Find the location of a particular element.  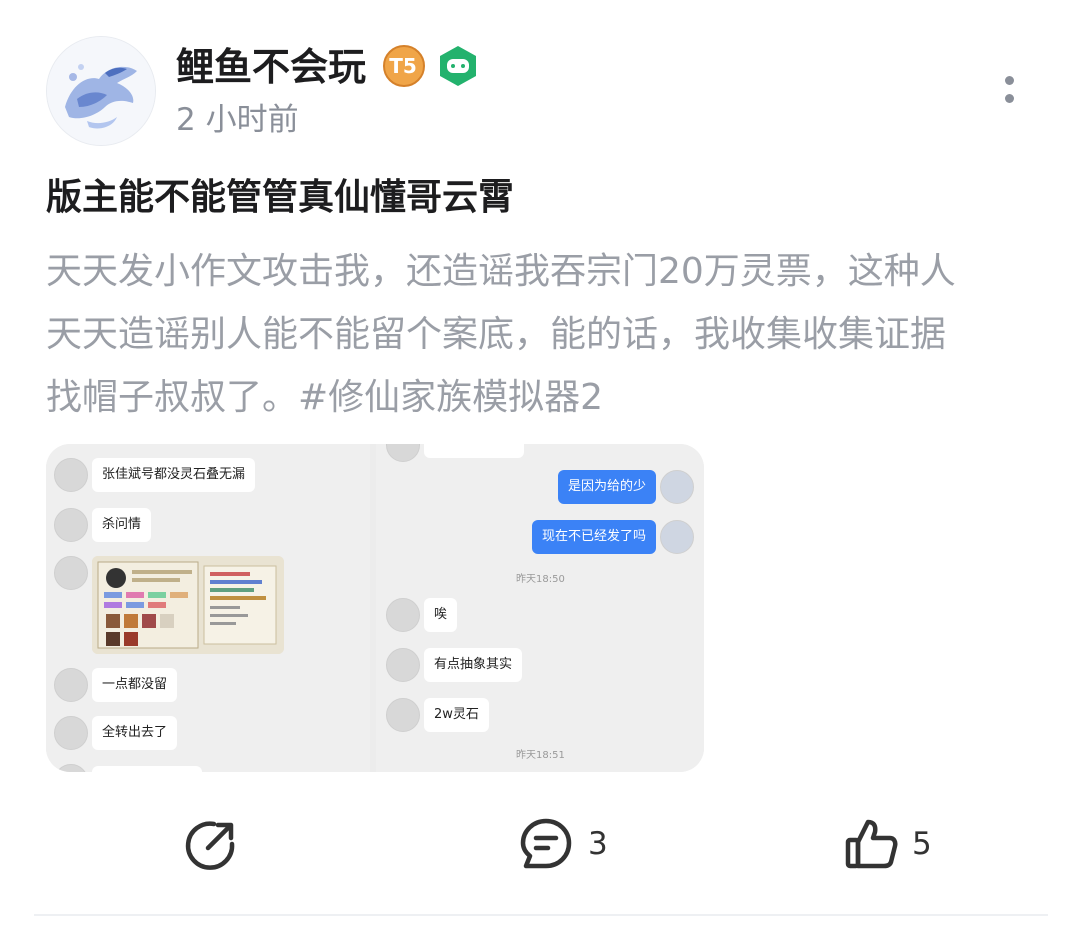

game-screenshot-image is located at coordinates (188, 605).